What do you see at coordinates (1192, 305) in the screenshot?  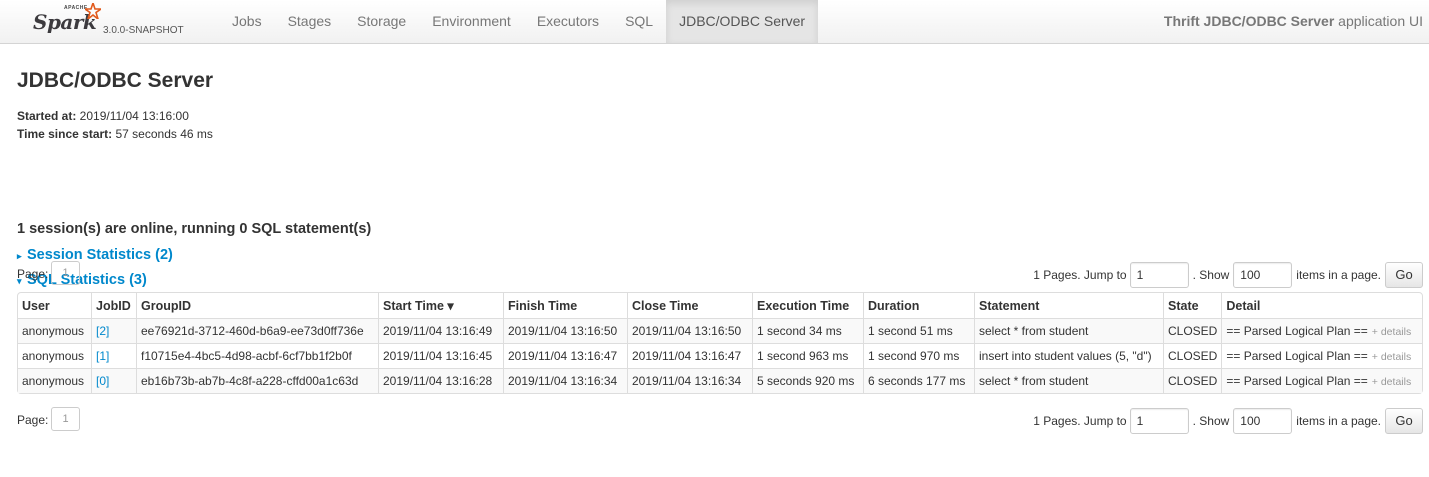 I see `col-state: State` at bounding box center [1192, 305].